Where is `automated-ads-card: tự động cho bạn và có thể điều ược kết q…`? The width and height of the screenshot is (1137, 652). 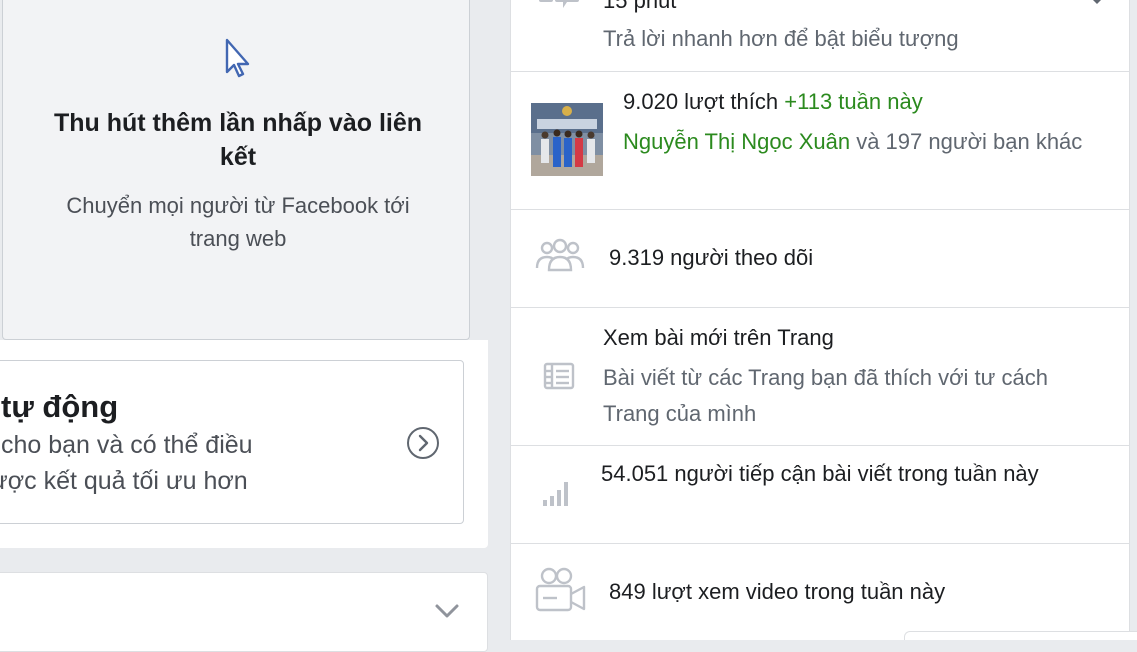 automated-ads-card: tự động cho bạn và có thể điều ược kết q… is located at coordinates (232, 442).